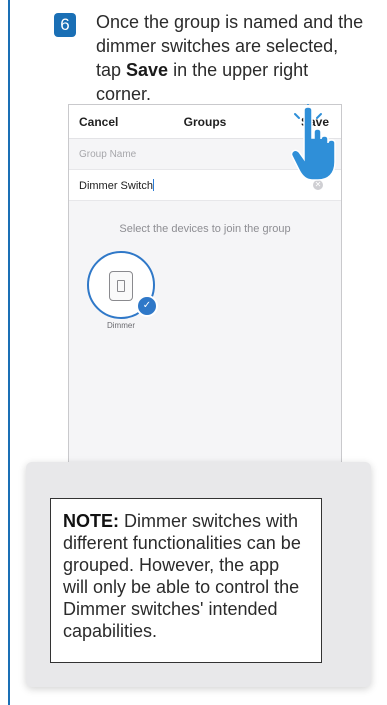  I want to click on step-bold-save: Save, so click(147, 70).